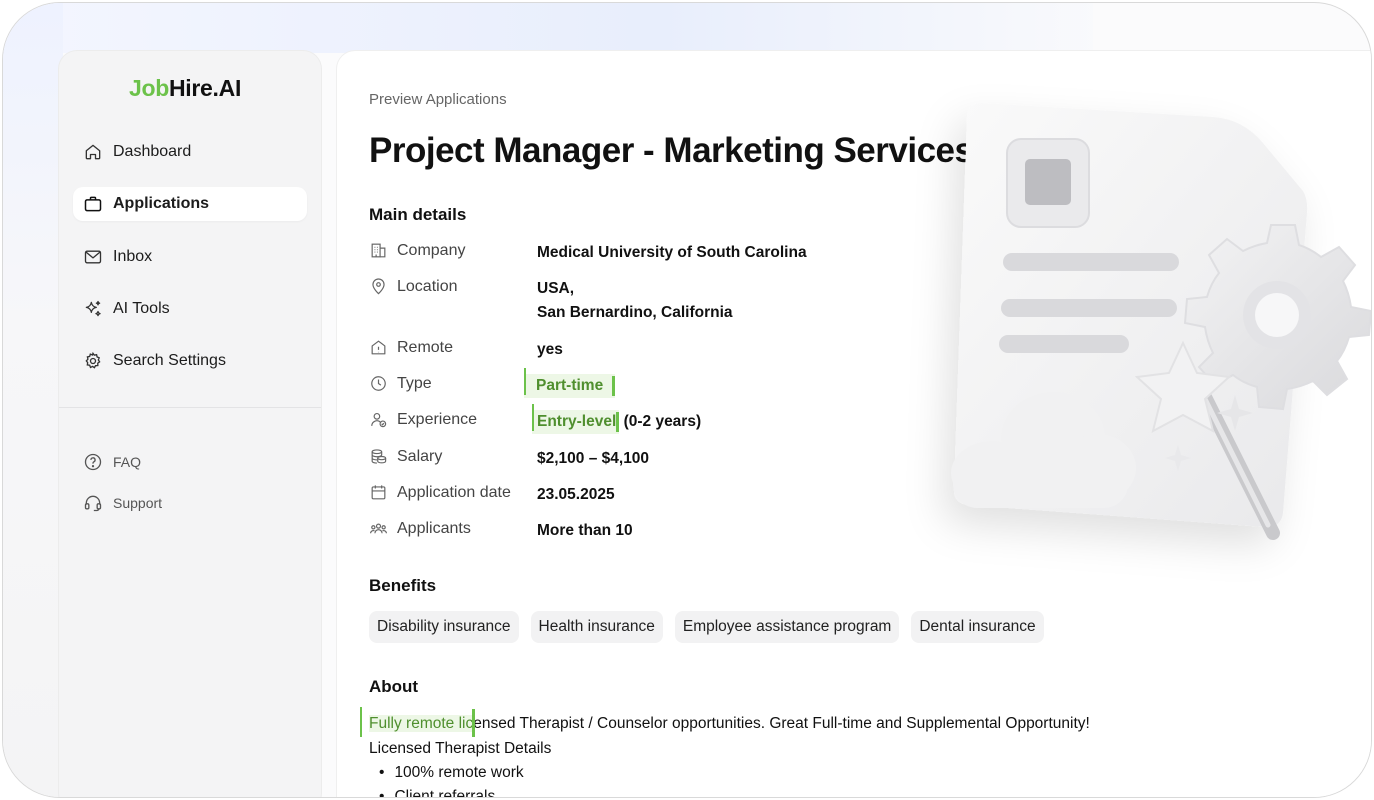 This screenshot has height=800, width=1374. Describe the element at coordinates (672, 252) in the screenshot. I see `detail-value-company: Medical University of South Carolina` at that location.